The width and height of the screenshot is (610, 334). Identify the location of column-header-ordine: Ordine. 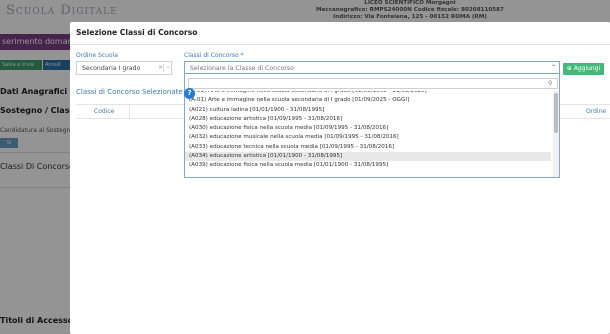
(596, 111).